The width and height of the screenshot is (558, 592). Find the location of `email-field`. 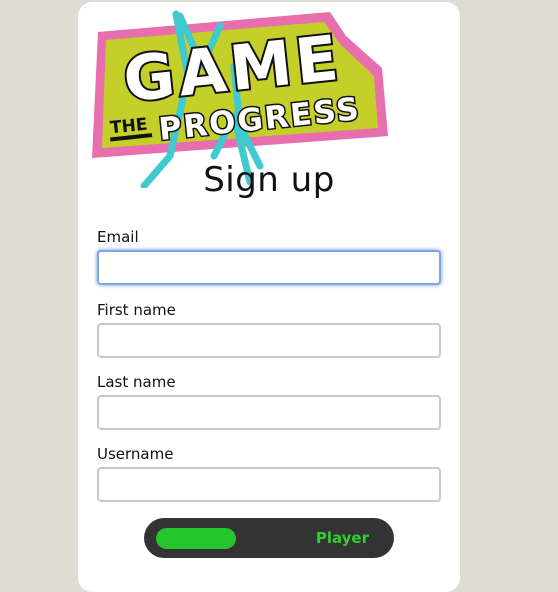

email-field is located at coordinates (269, 267).